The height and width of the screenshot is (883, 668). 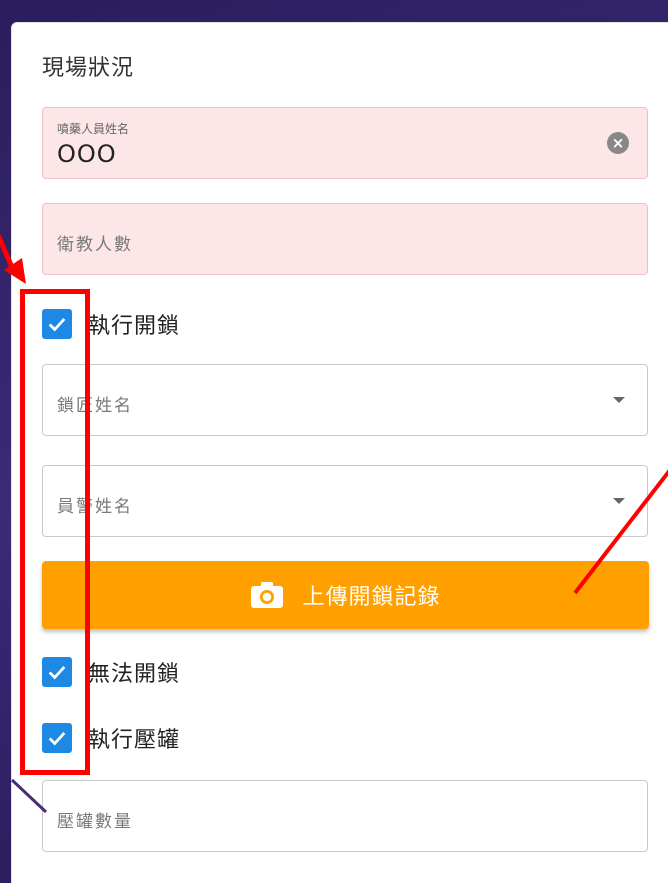 I want to click on checkbox-cannot-unlock-label: 無法開鎖, so click(x=134, y=674).